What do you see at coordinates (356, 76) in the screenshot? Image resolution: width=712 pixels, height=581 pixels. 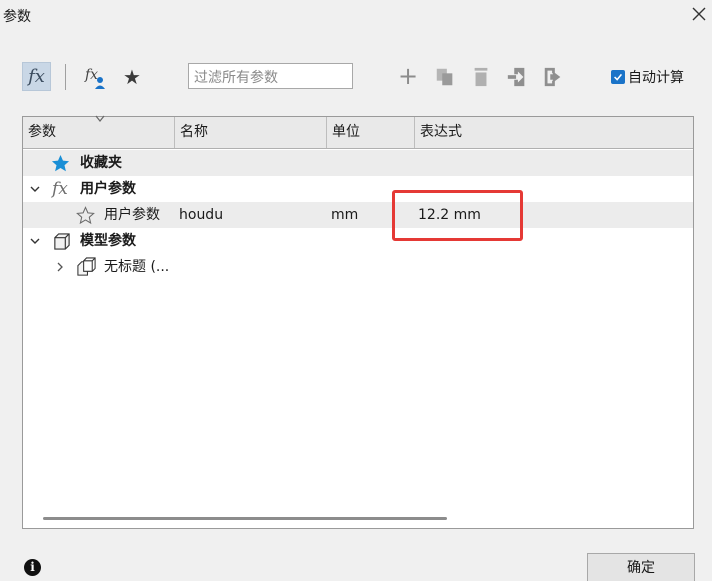 I see `toolbar: fx fx ★ 过滤所有参数 + 自动计算` at bounding box center [356, 76].